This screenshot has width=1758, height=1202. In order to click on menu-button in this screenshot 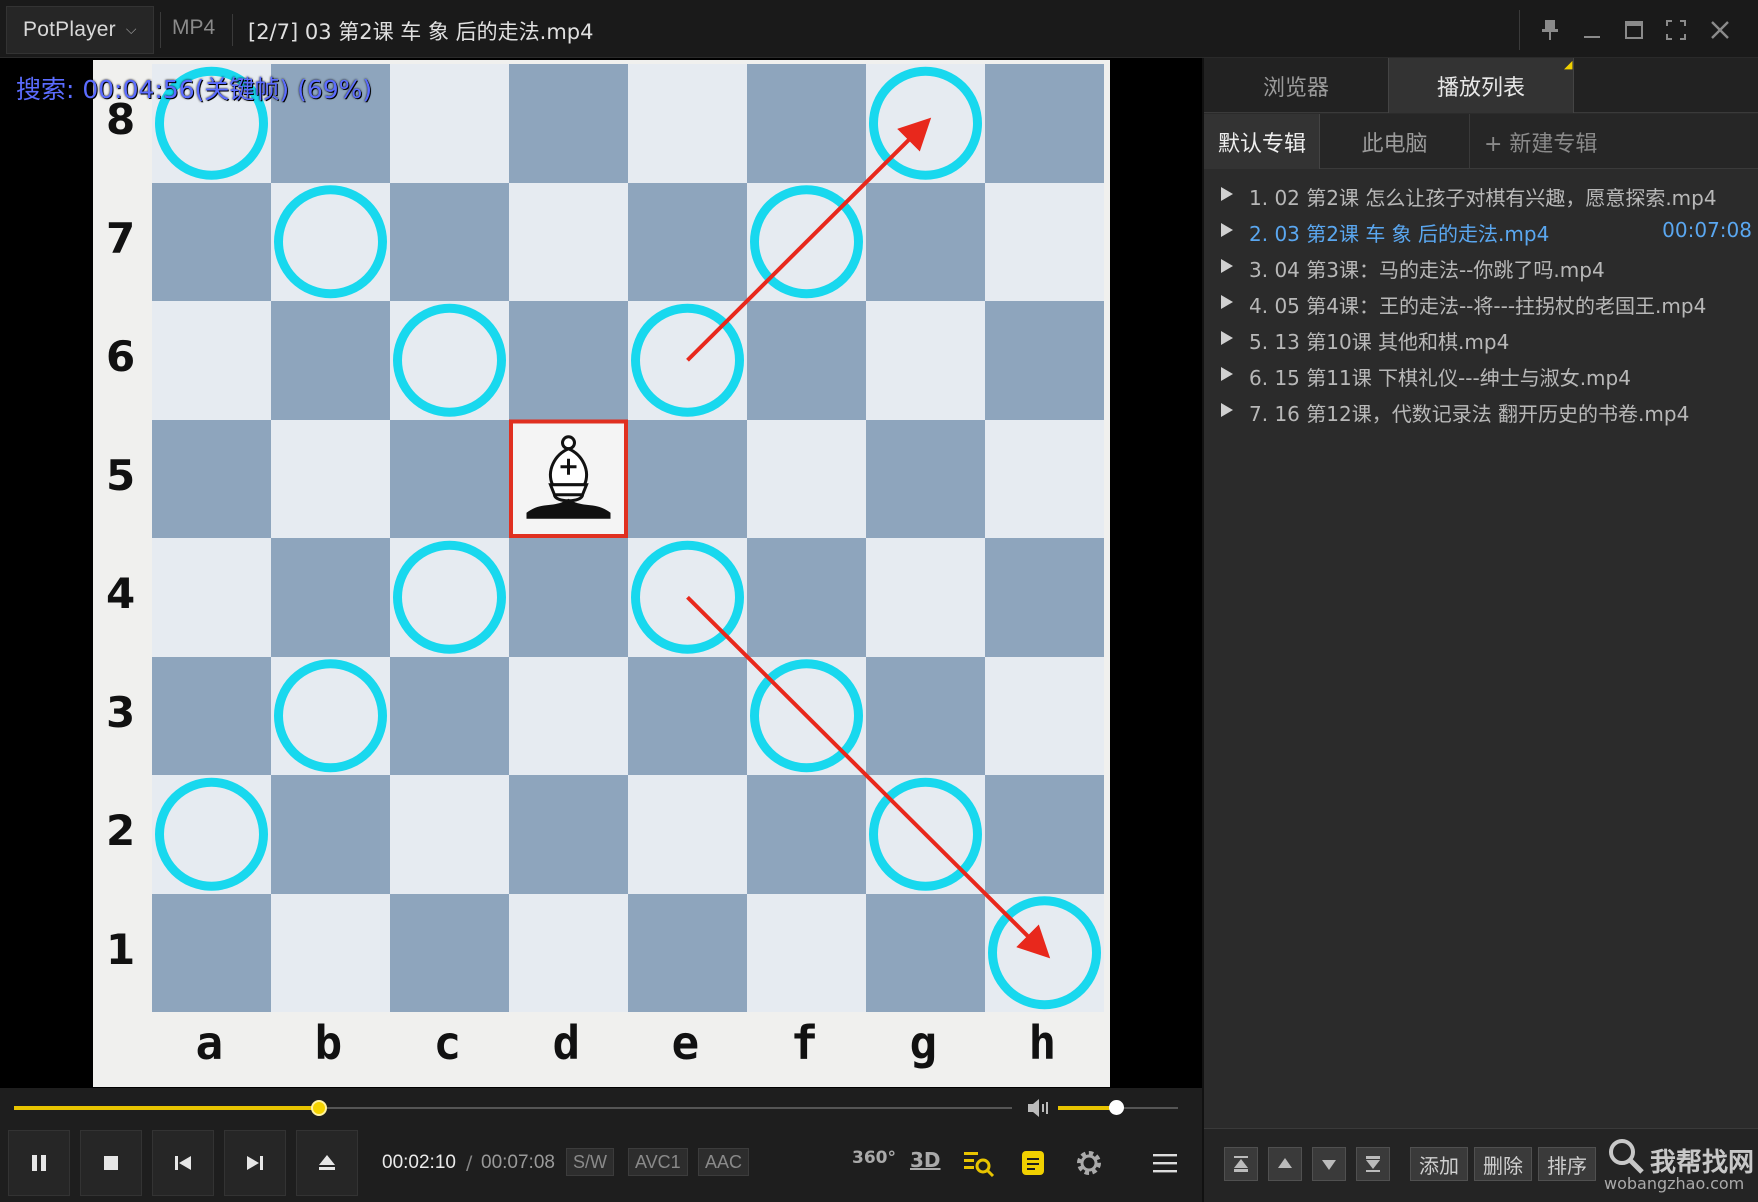, I will do `click(1165, 1163)`.